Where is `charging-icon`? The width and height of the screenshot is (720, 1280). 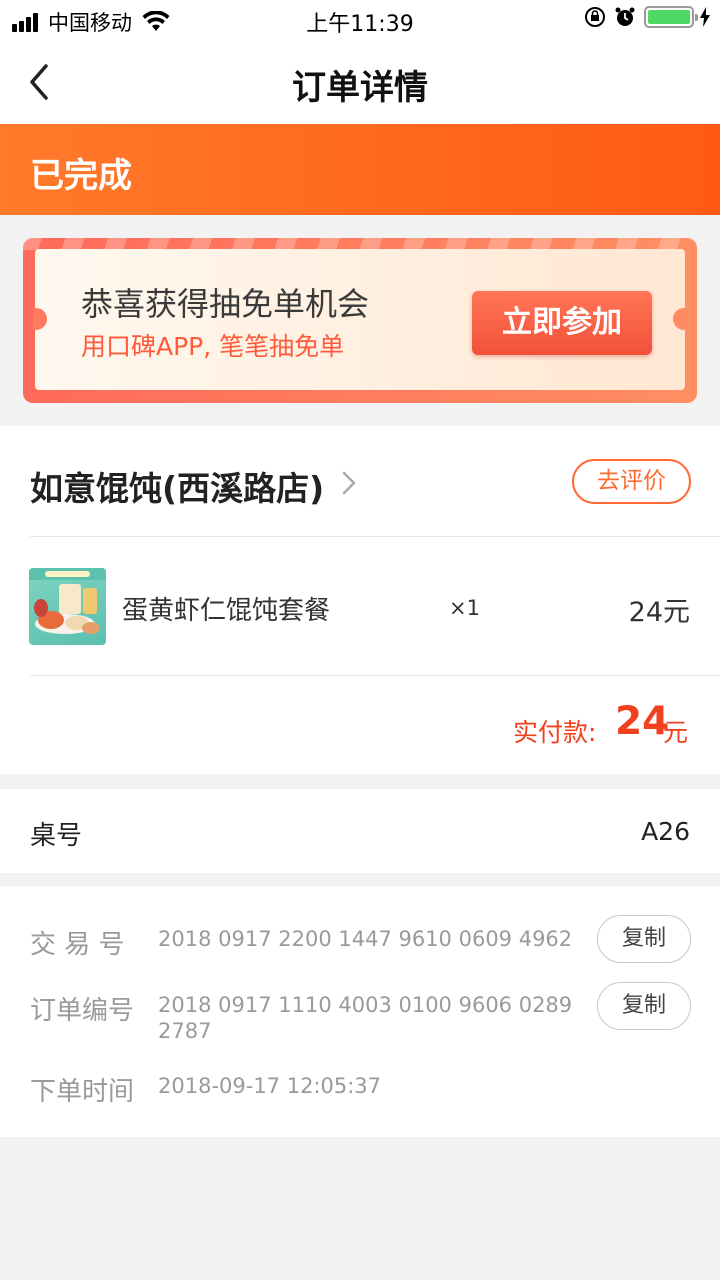 charging-icon is located at coordinates (705, 17).